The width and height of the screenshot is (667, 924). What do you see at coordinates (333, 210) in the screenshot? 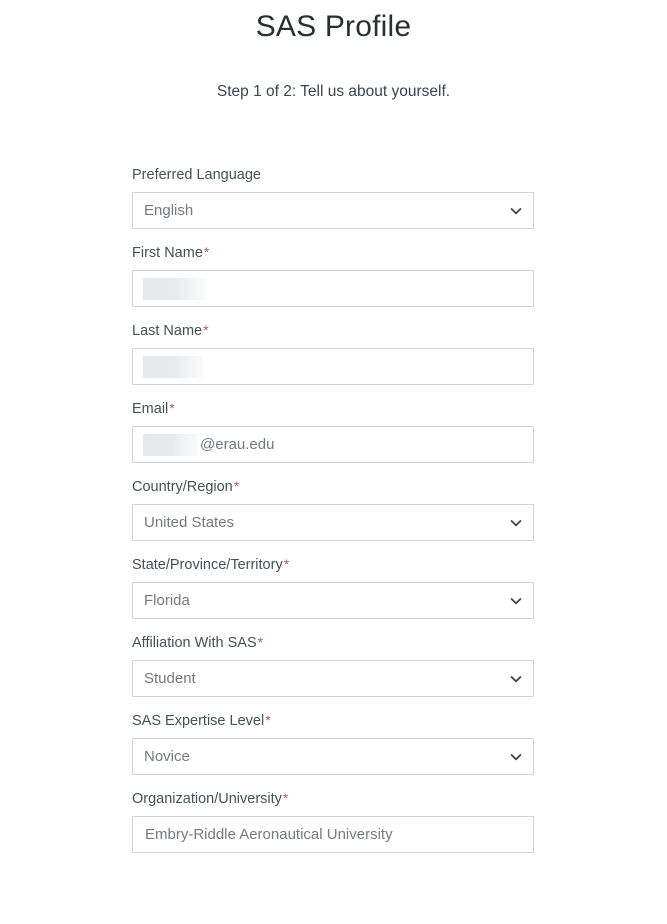
I see `select-preferred-language: English` at bounding box center [333, 210].